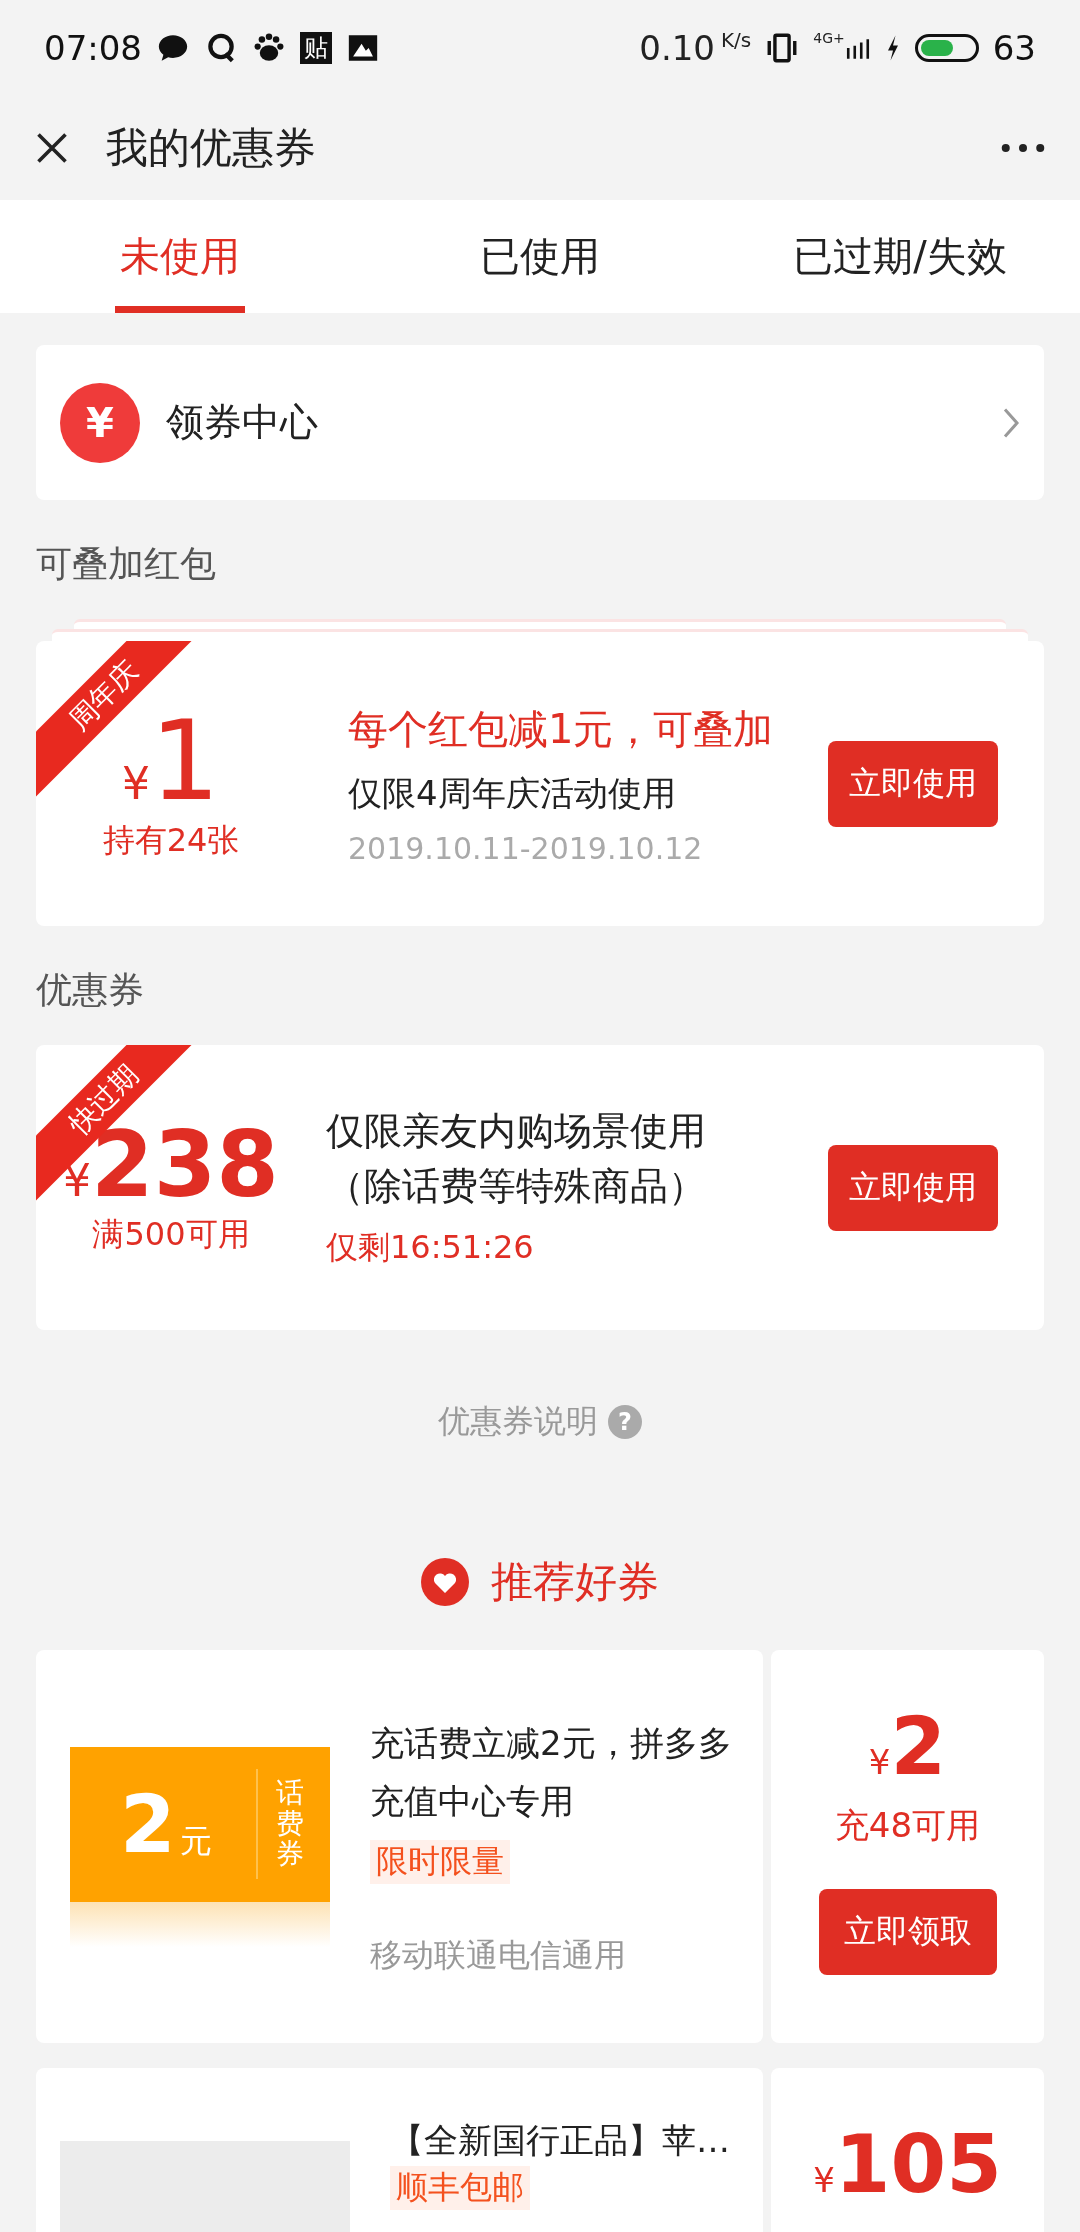 The width and height of the screenshot is (1080, 2232). Describe the element at coordinates (551, 1772) in the screenshot. I see `offer-title: 充话费立减2元，拼多多充值中心专用` at that location.